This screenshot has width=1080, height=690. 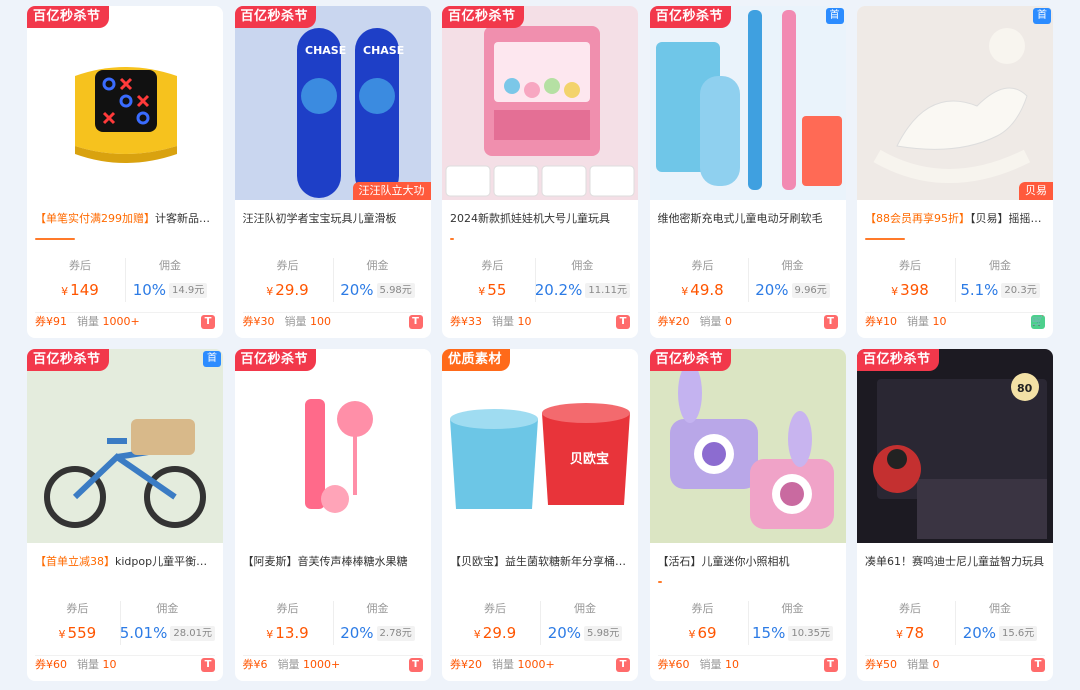 I want to click on coupon-price: ¥559, so click(x=78, y=633).